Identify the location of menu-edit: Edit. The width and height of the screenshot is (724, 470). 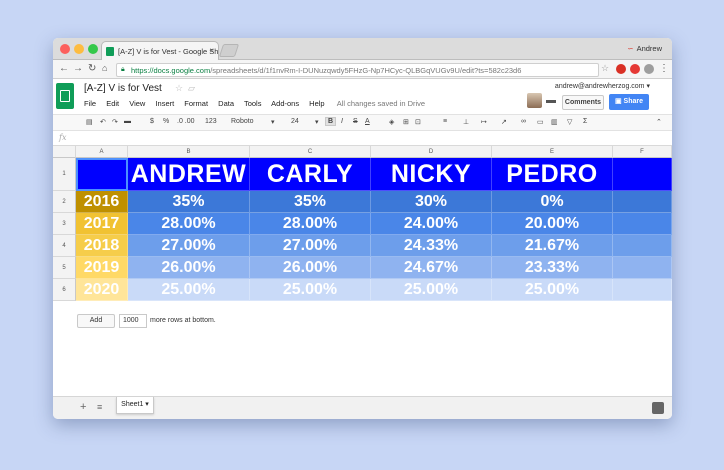
(112, 103).